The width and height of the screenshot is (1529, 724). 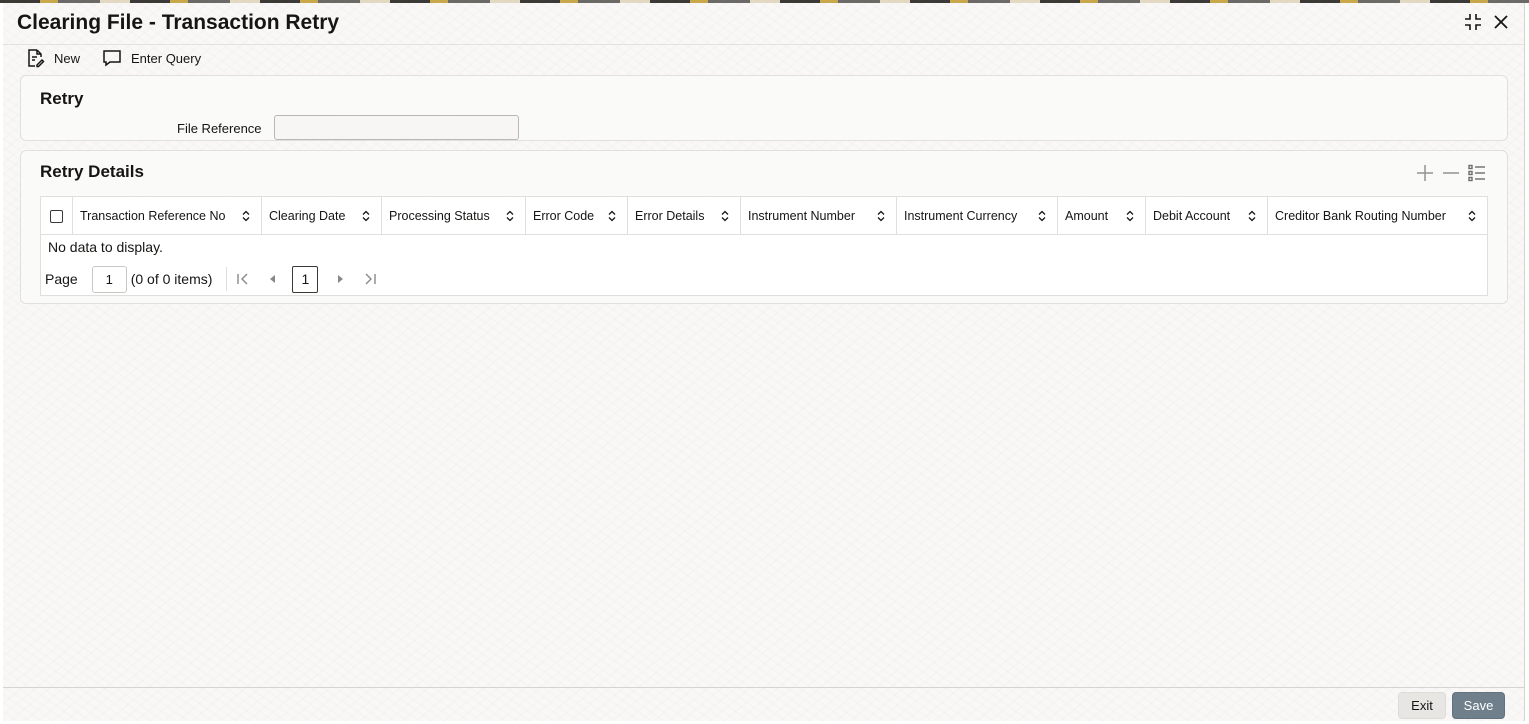 I want to click on last-page-icon, so click(x=370, y=279).